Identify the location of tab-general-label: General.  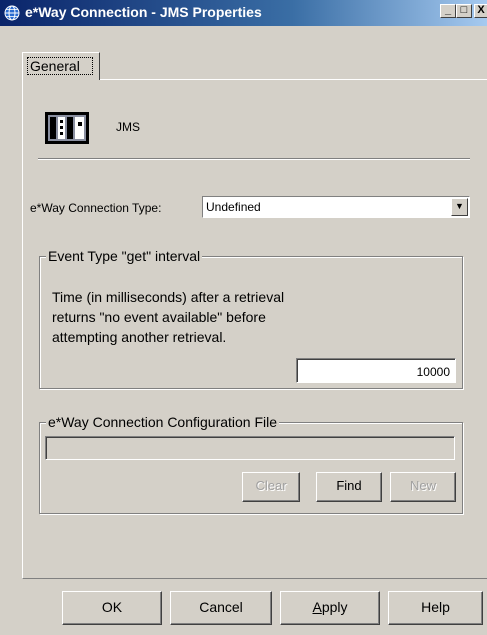
(60, 66).